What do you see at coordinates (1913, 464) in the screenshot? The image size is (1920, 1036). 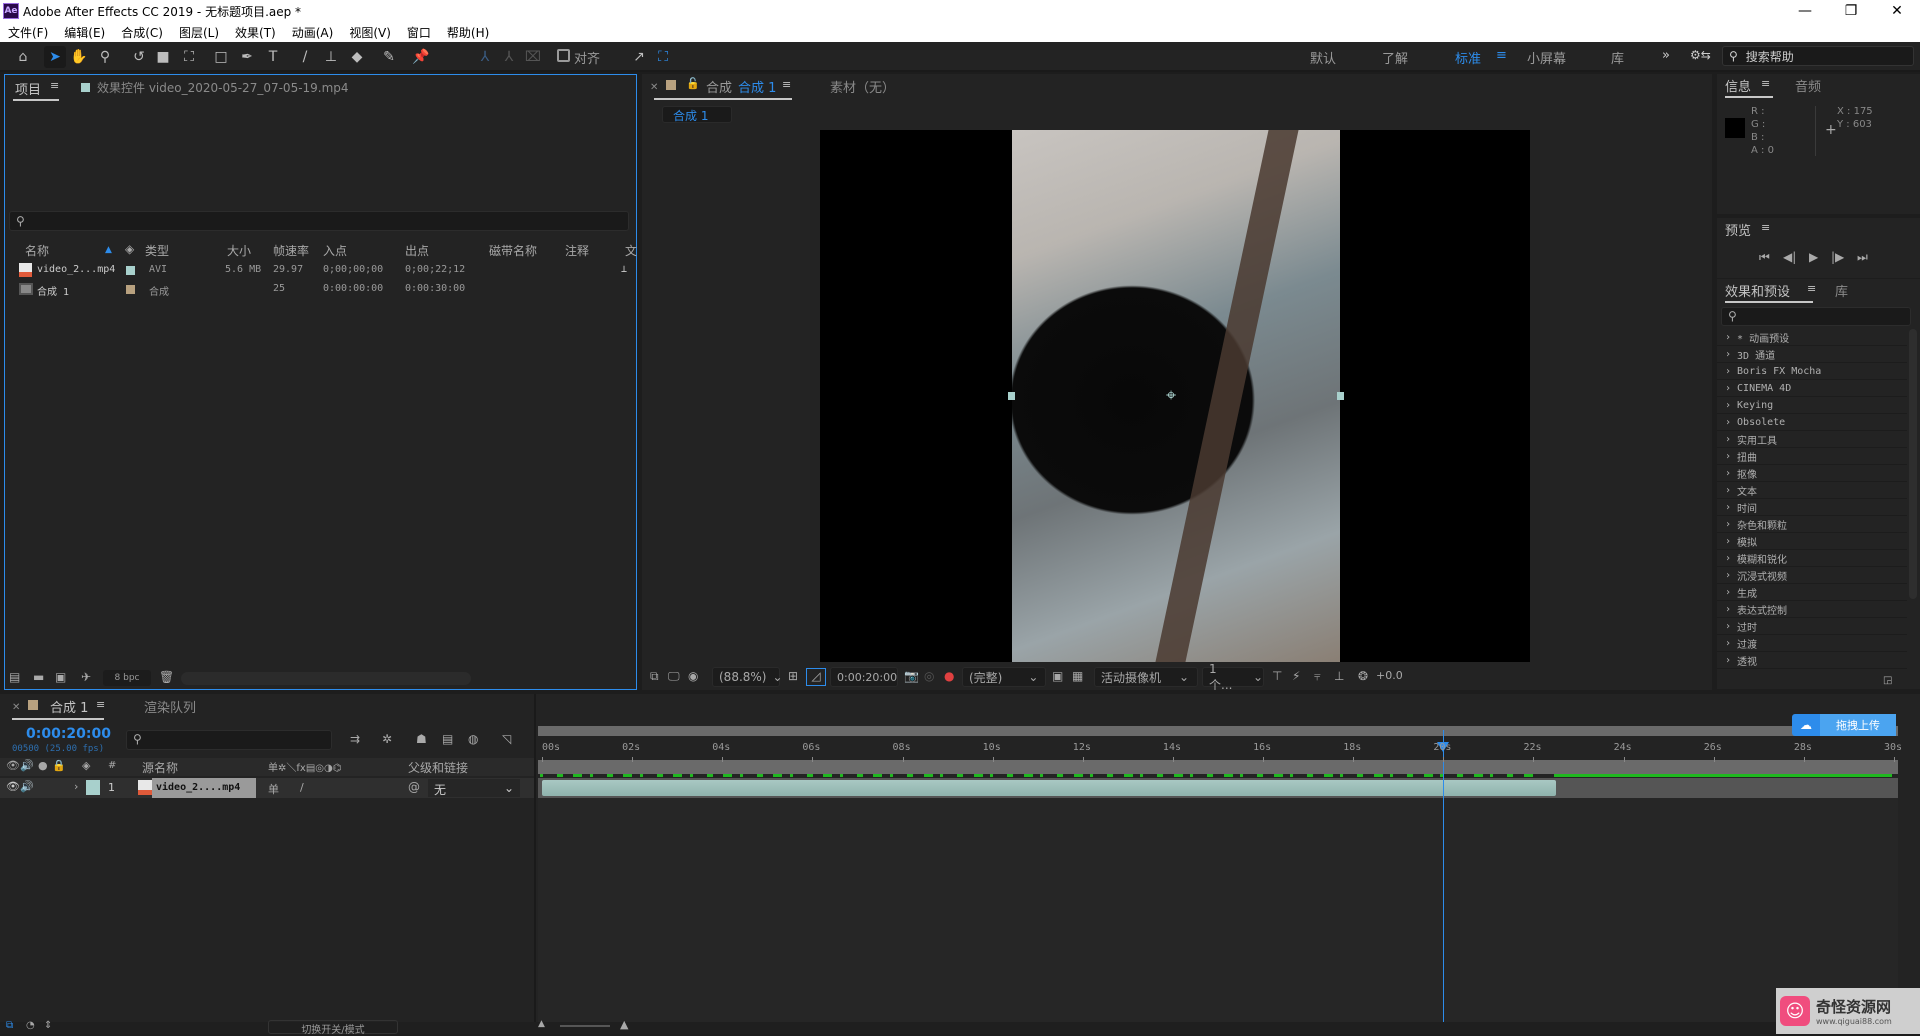 I see `effects-scrollbar` at bounding box center [1913, 464].